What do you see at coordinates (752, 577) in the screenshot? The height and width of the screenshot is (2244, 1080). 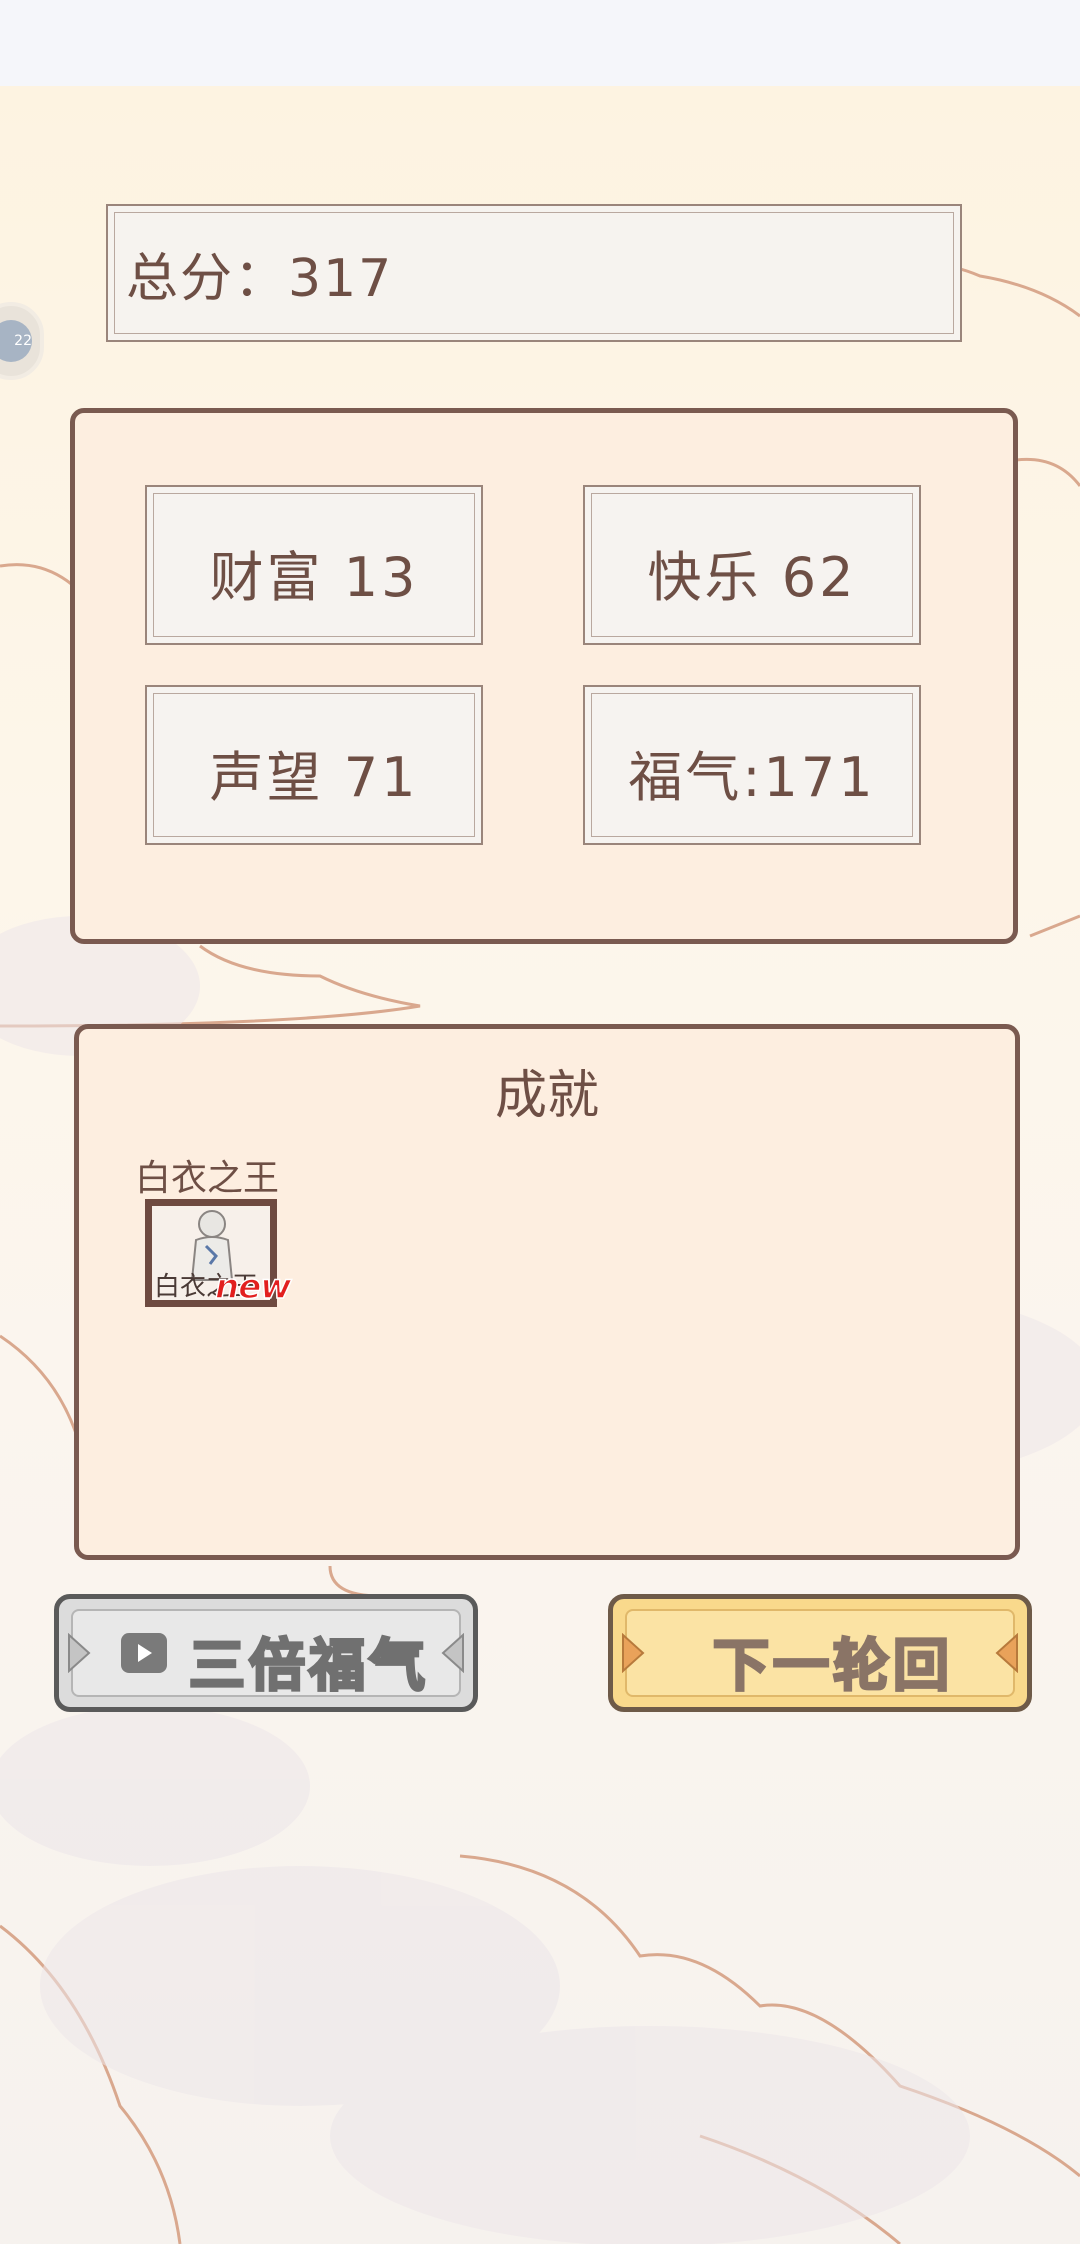 I see `stat-happiness-label: 快乐 62` at bounding box center [752, 577].